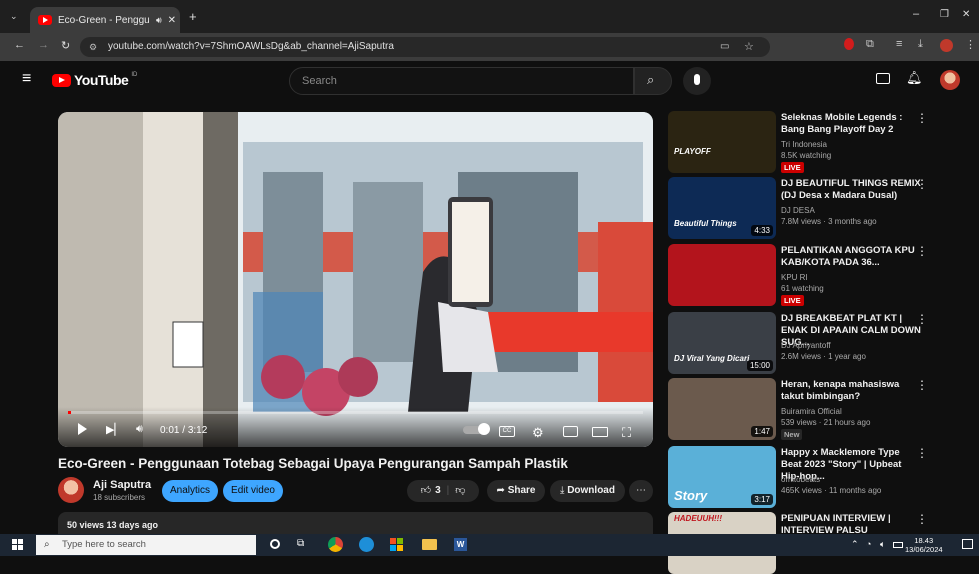 The width and height of the screenshot is (979, 574). I want to click on tab-search-icon: ⌄, so click(14, 16).